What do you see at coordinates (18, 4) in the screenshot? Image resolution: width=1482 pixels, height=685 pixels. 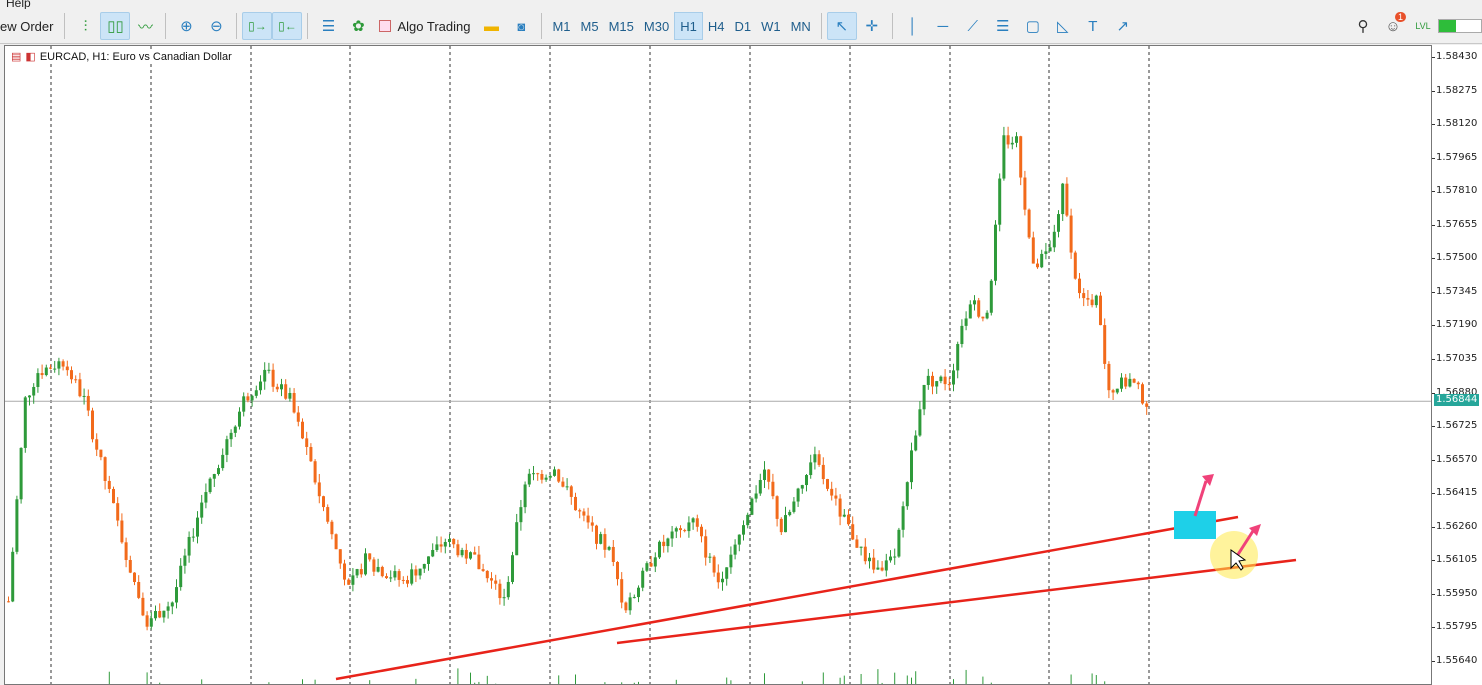 I see `menu-help: Help` at bounding box center [18, 4].